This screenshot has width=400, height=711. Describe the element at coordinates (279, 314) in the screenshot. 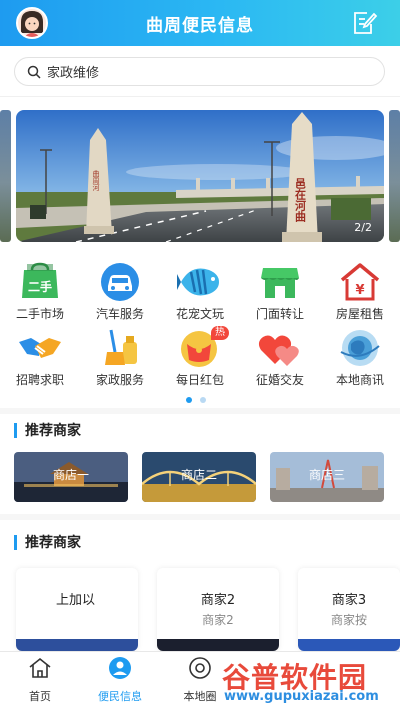

I see `category-label: 门面转让` at that location.